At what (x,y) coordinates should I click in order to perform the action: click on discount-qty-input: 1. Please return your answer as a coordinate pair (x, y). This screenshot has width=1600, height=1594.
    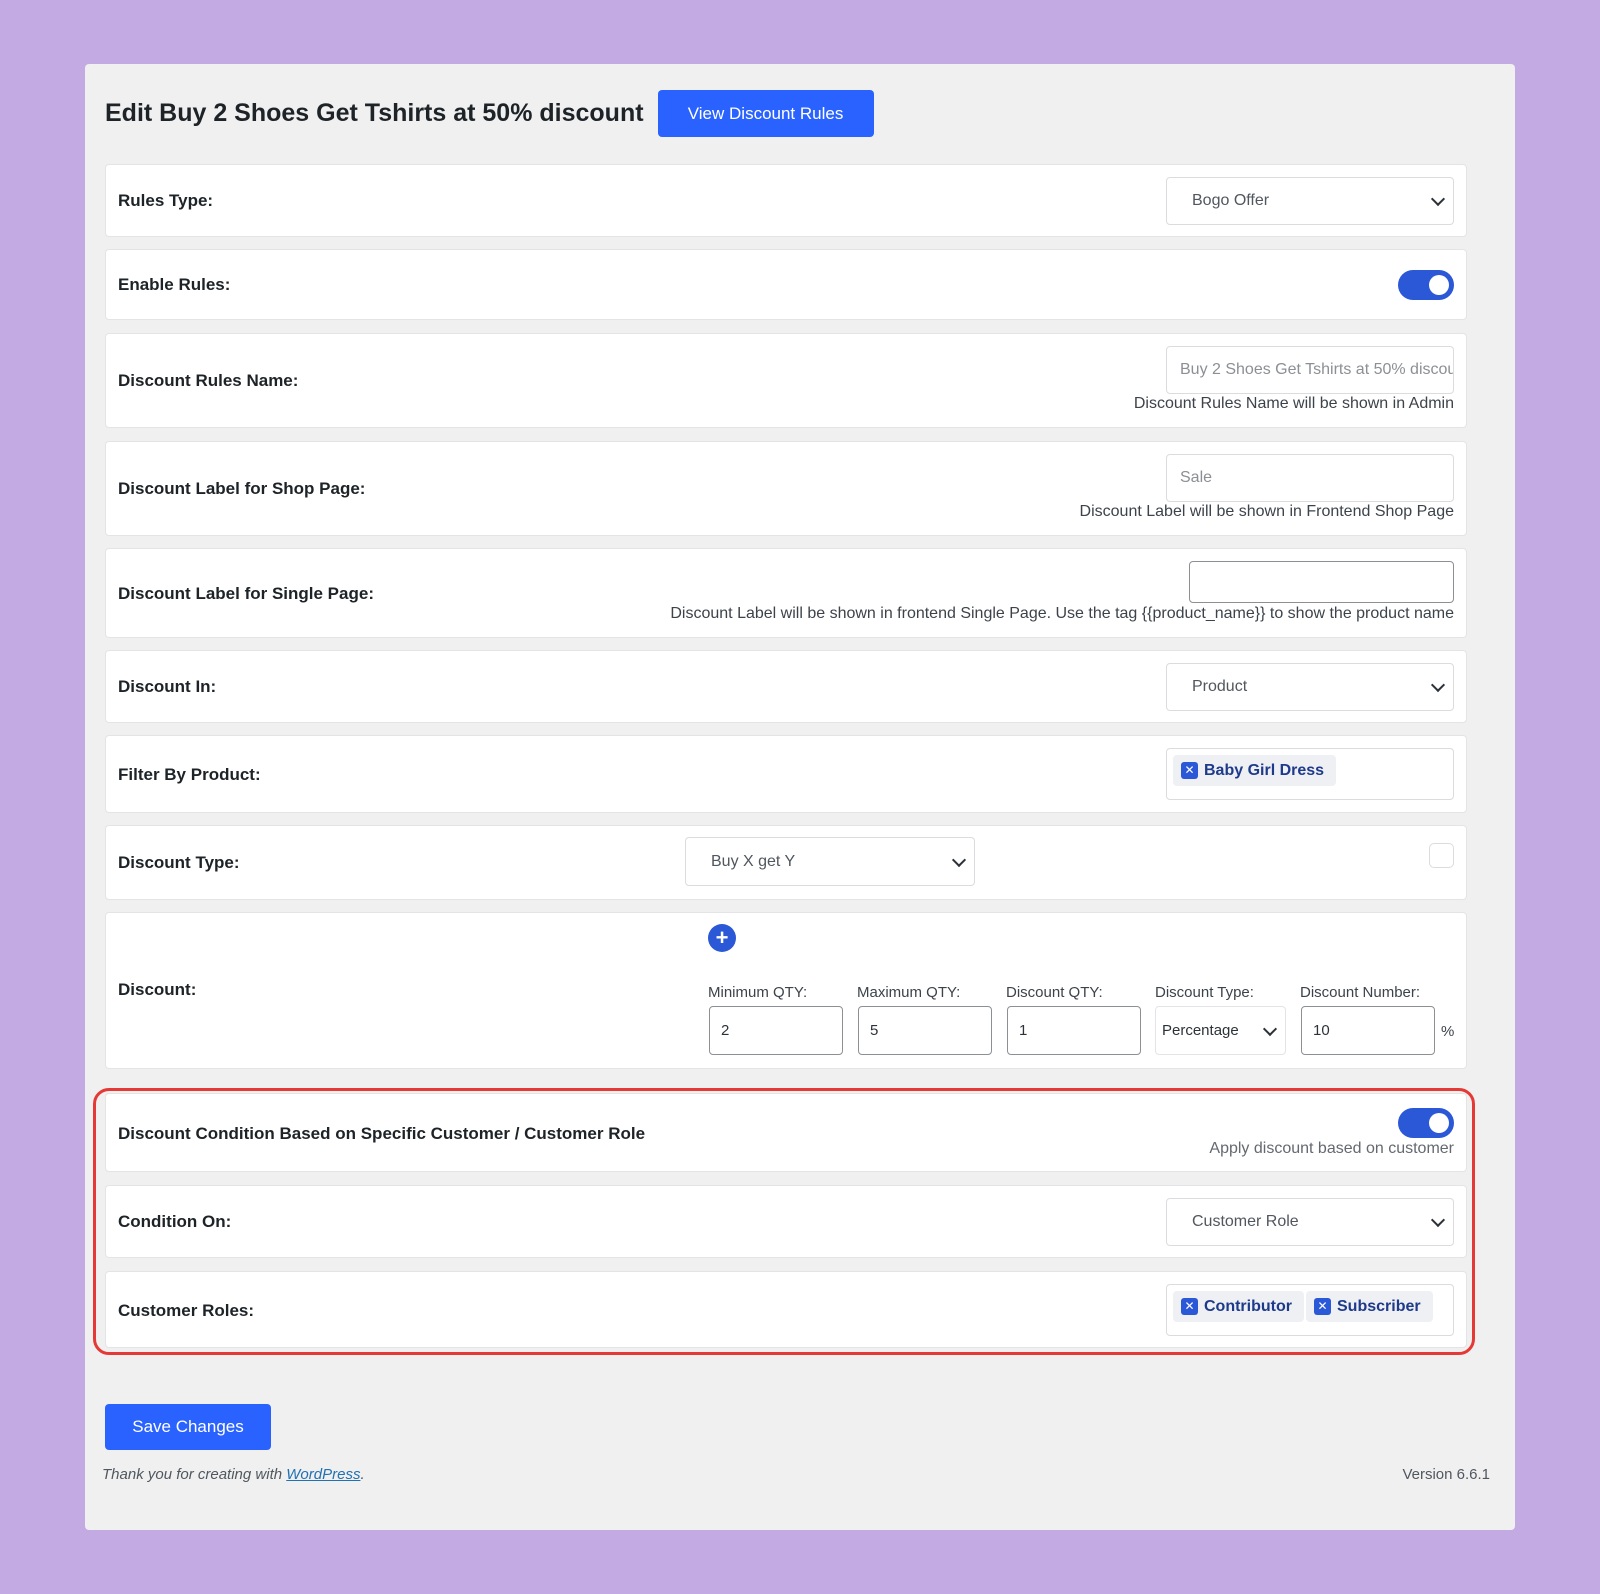
    Looking at the image, I should click on (1074, 1030).